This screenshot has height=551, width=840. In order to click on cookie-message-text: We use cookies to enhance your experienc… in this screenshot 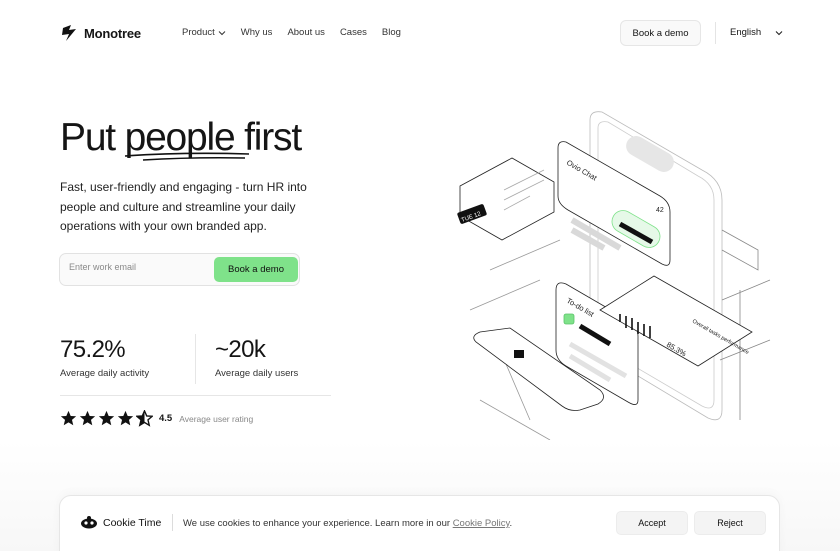, I will do `click(318, 523)`.